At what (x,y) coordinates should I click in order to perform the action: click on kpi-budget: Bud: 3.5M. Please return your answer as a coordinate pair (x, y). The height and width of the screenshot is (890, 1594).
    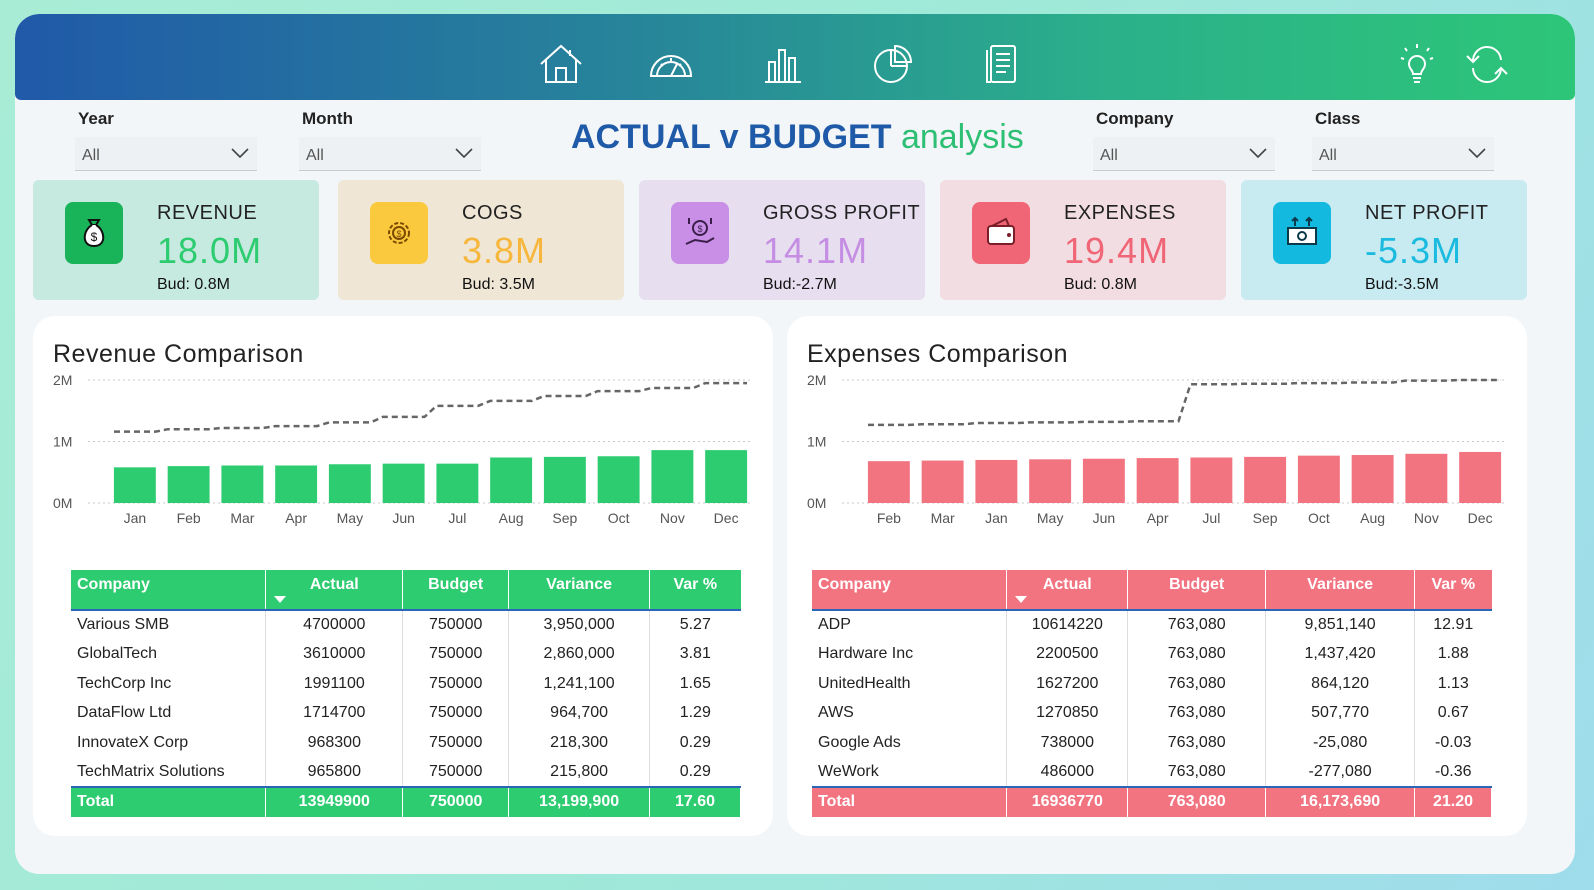
    Looking at the image, I should click on (498, 284).